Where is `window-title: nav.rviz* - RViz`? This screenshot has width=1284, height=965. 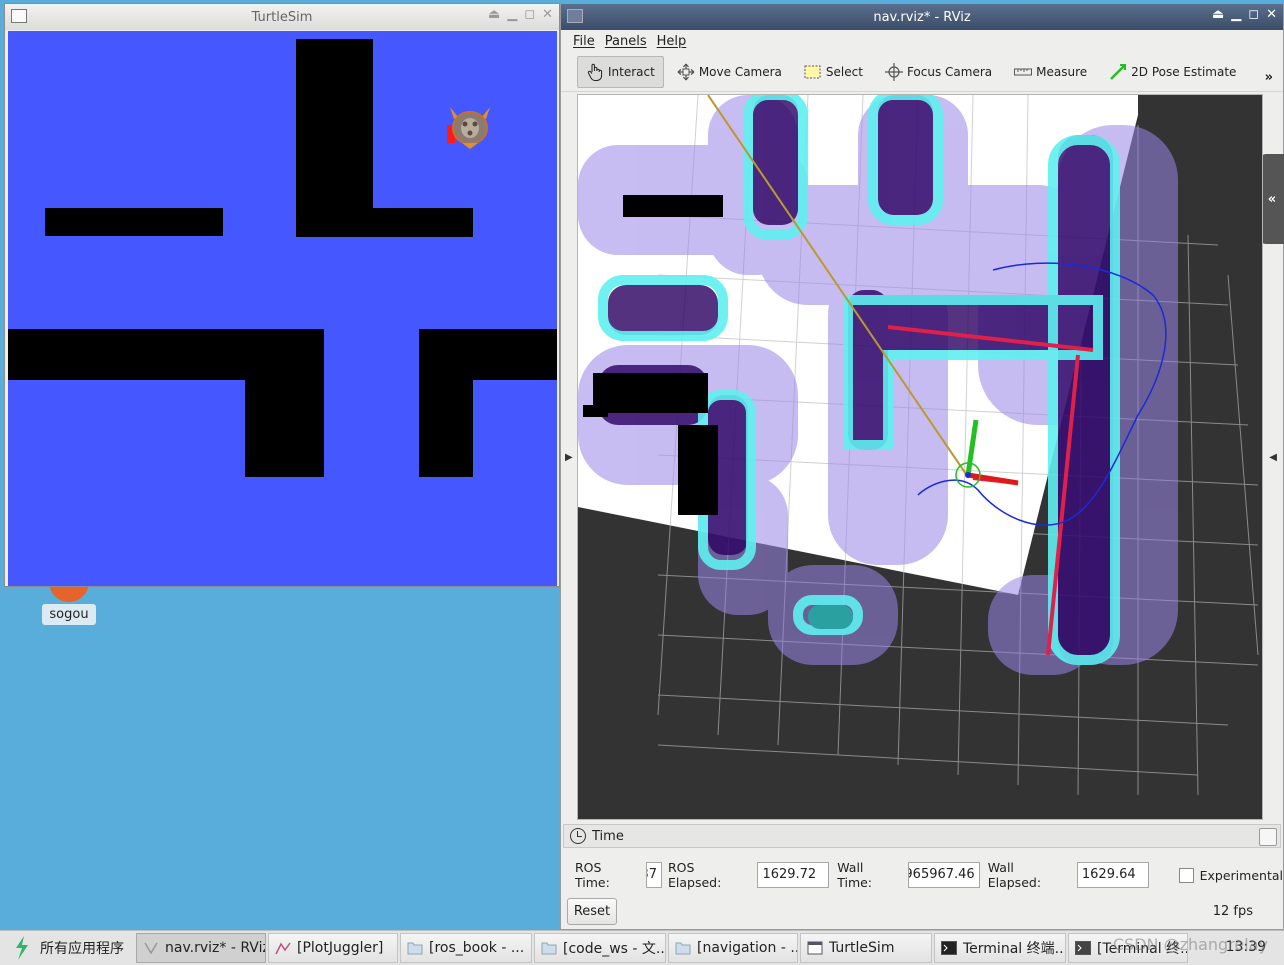 window-title: nav.rviz* - RViz is located at coordinates (922, 17).